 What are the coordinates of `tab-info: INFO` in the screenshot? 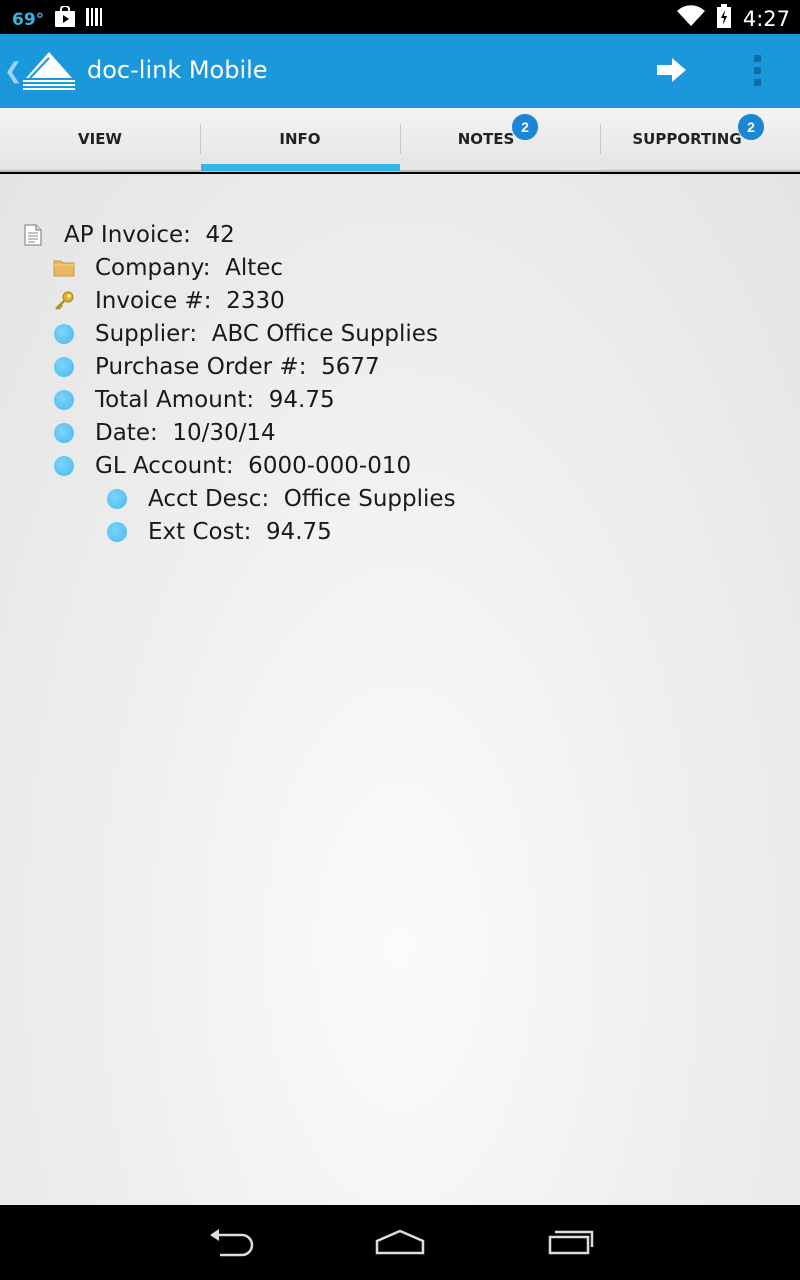 It's located at (300, 139).